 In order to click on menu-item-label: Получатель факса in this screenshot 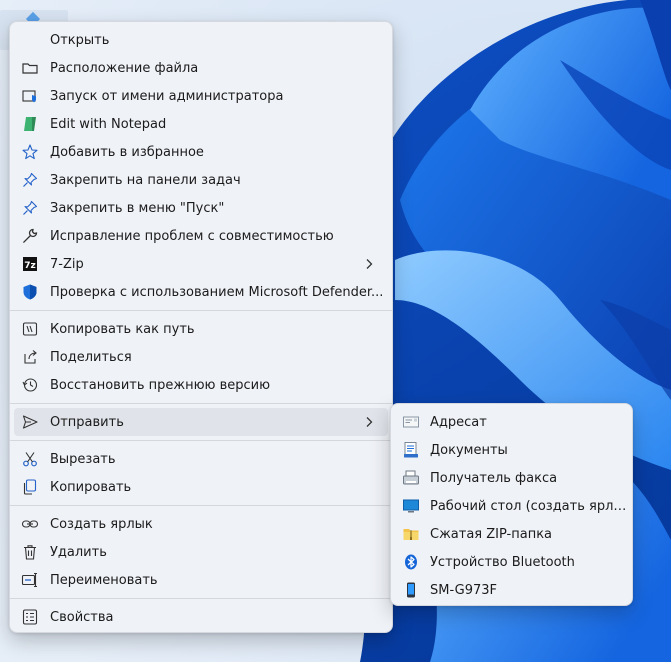, I will do `click(494, 478)`.